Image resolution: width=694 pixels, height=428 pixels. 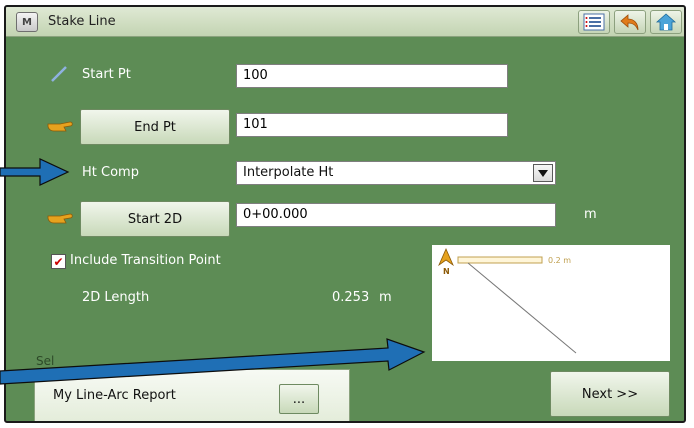 I want to click on scale-bar, so click(x=500, y=260).